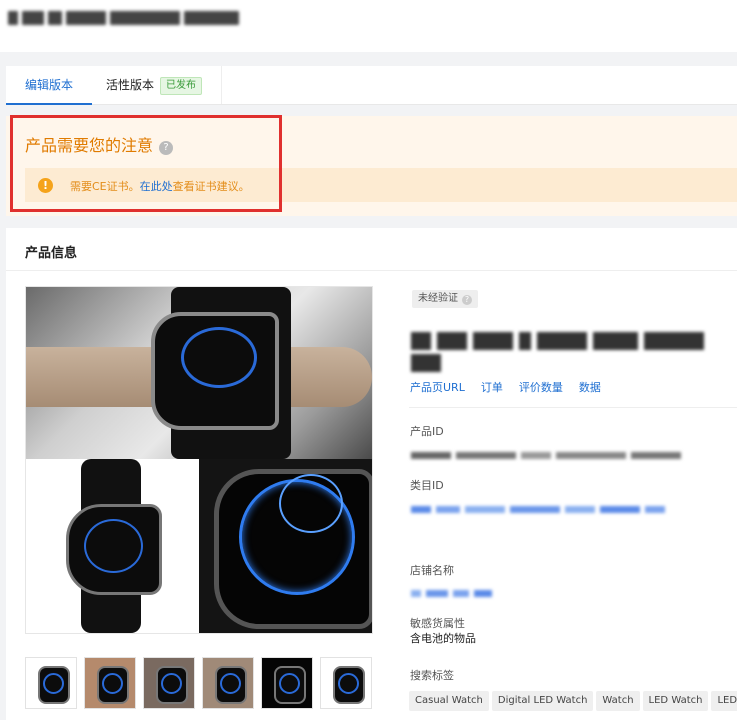  Describe the element at coordinates (427, 431) in the screenshot. I see `product-id-label: 产品ID` at that location.